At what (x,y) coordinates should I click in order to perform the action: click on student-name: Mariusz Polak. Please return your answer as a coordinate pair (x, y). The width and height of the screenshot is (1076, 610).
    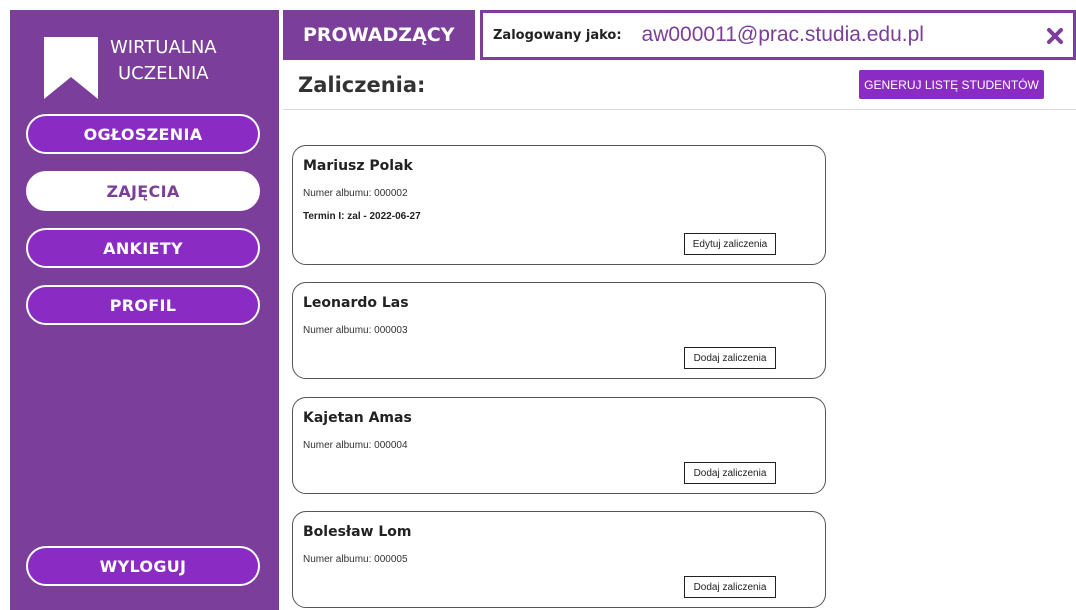
    Looking at the image, I should click on (358, 166).